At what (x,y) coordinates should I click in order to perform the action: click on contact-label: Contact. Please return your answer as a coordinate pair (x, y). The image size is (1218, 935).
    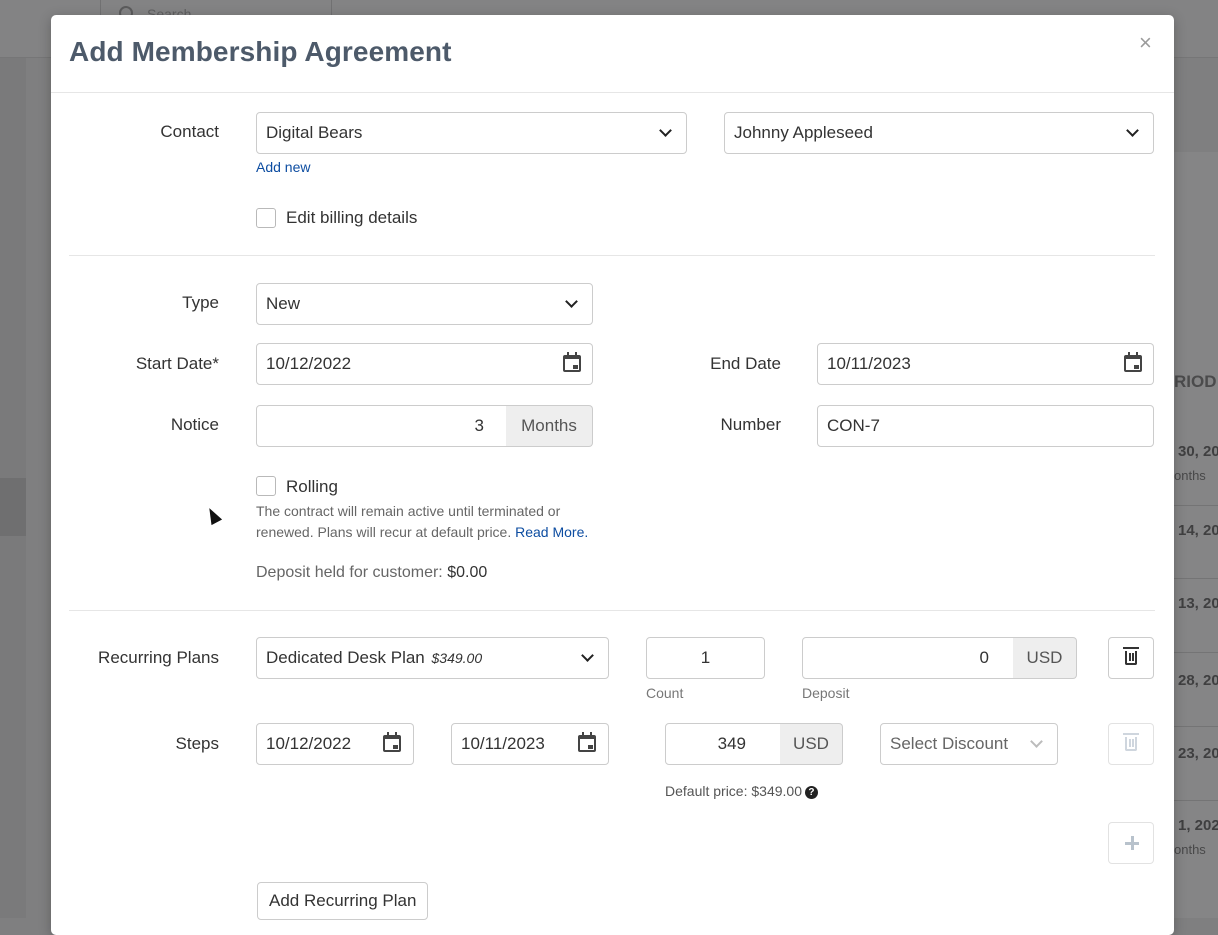
    Looking at the image, I should click on (189, 131).